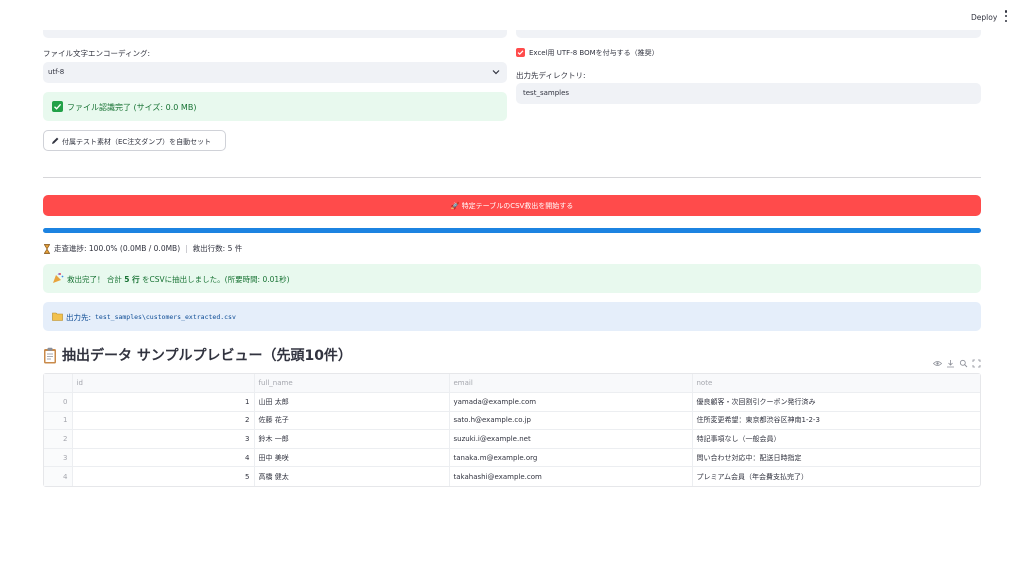 This screenshot has width=1024, height=576. What do you see at coordinates (496, 72) in the screenshot?
I see `chevron-down-icon` at bounding box center [496, 72].